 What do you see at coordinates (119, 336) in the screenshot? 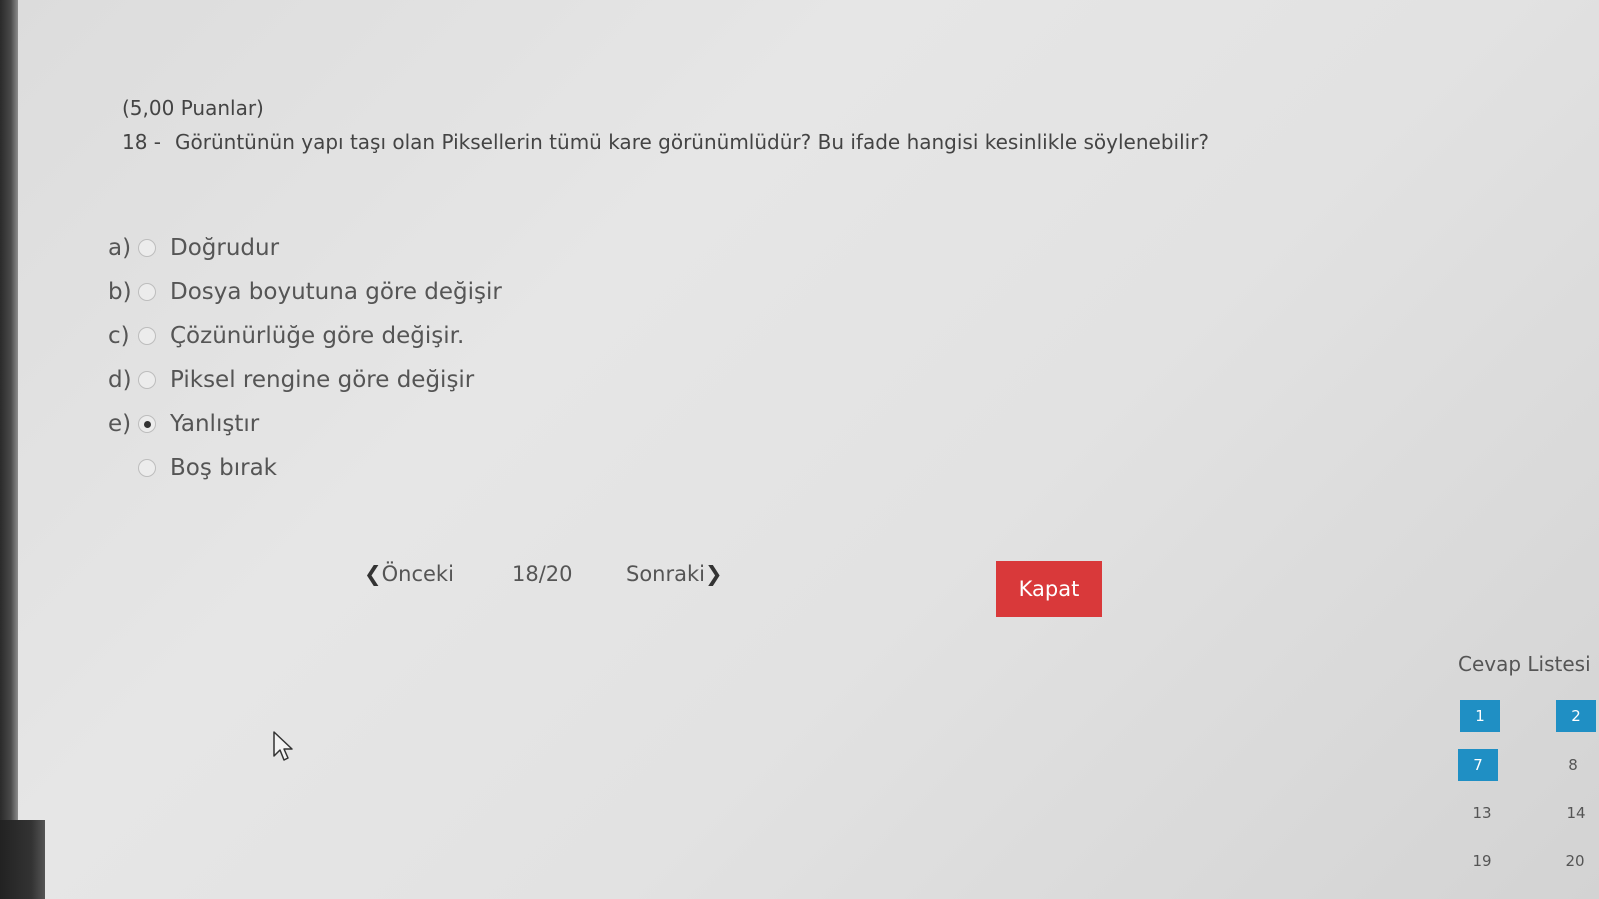
I see `option-letter: c)` at bounding box center [119, 336].